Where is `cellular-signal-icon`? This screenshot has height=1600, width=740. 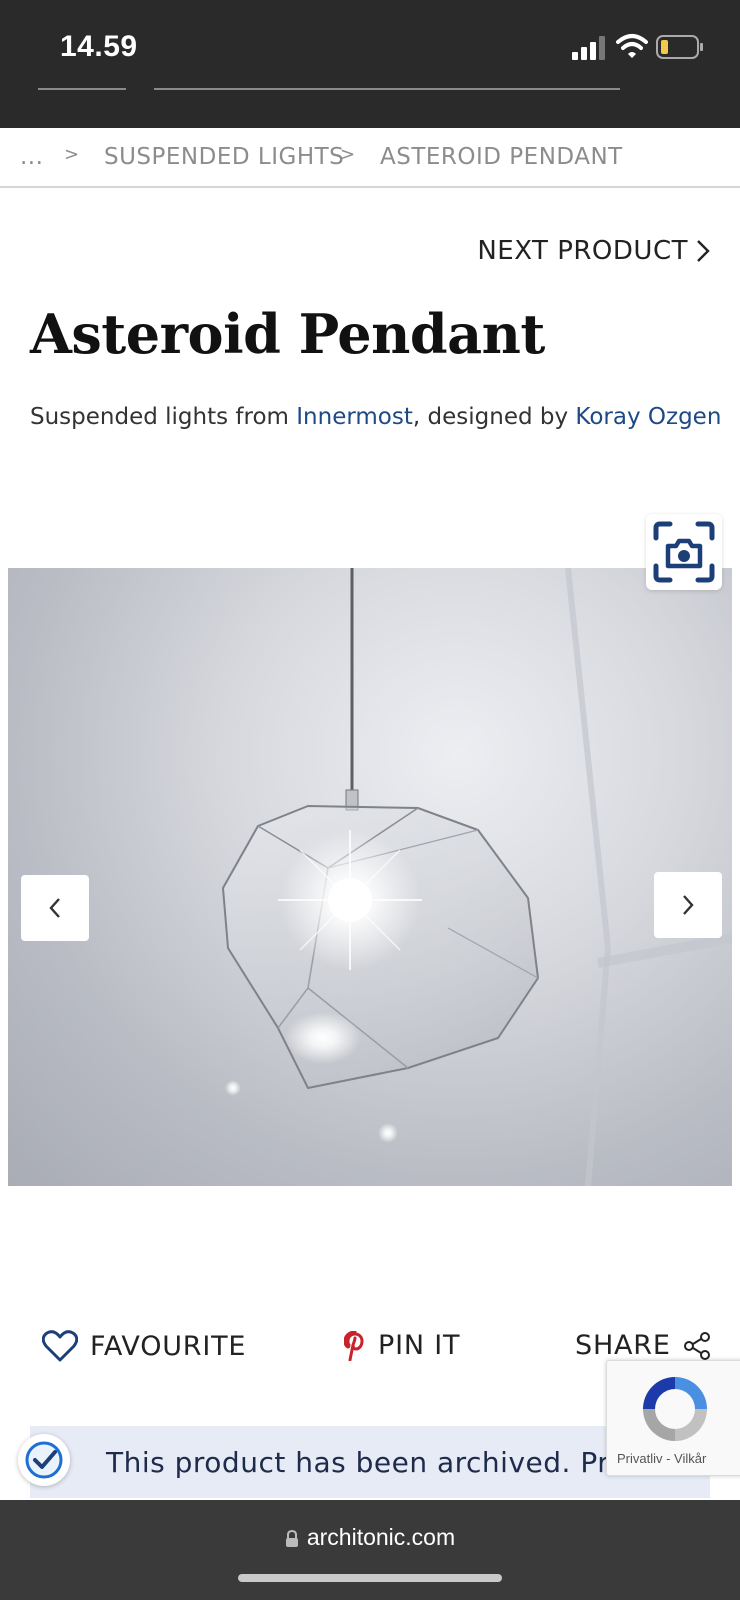 cellular-signal-icon is located at coordinates (588, 48).